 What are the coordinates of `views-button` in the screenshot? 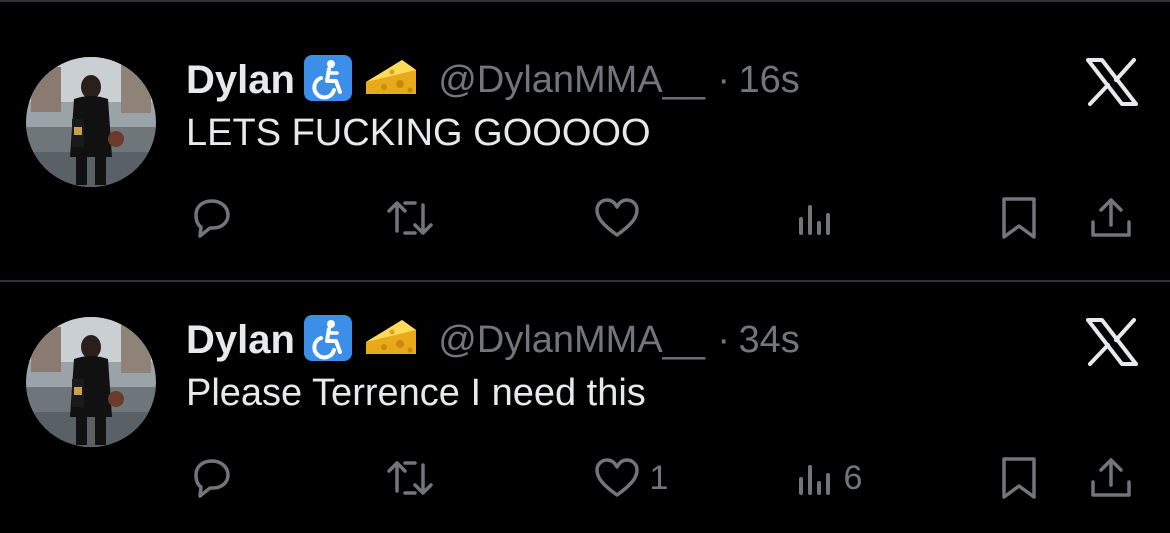 It's located at (817, 218).